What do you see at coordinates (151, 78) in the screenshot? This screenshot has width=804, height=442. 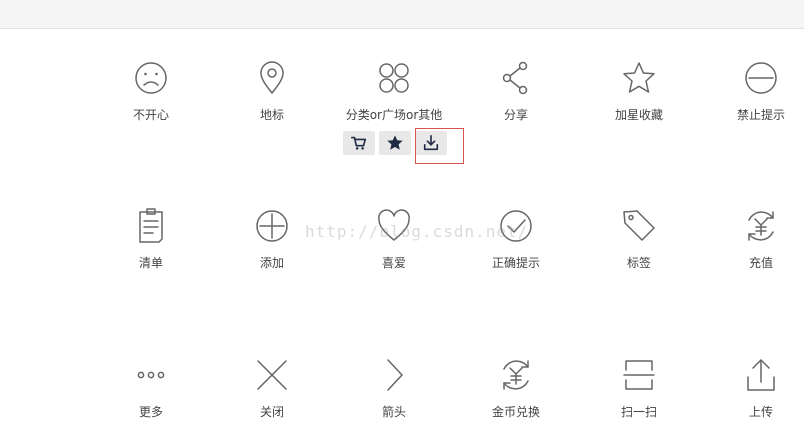 I see `sad-face-icon` at bounding box center [151, 78].